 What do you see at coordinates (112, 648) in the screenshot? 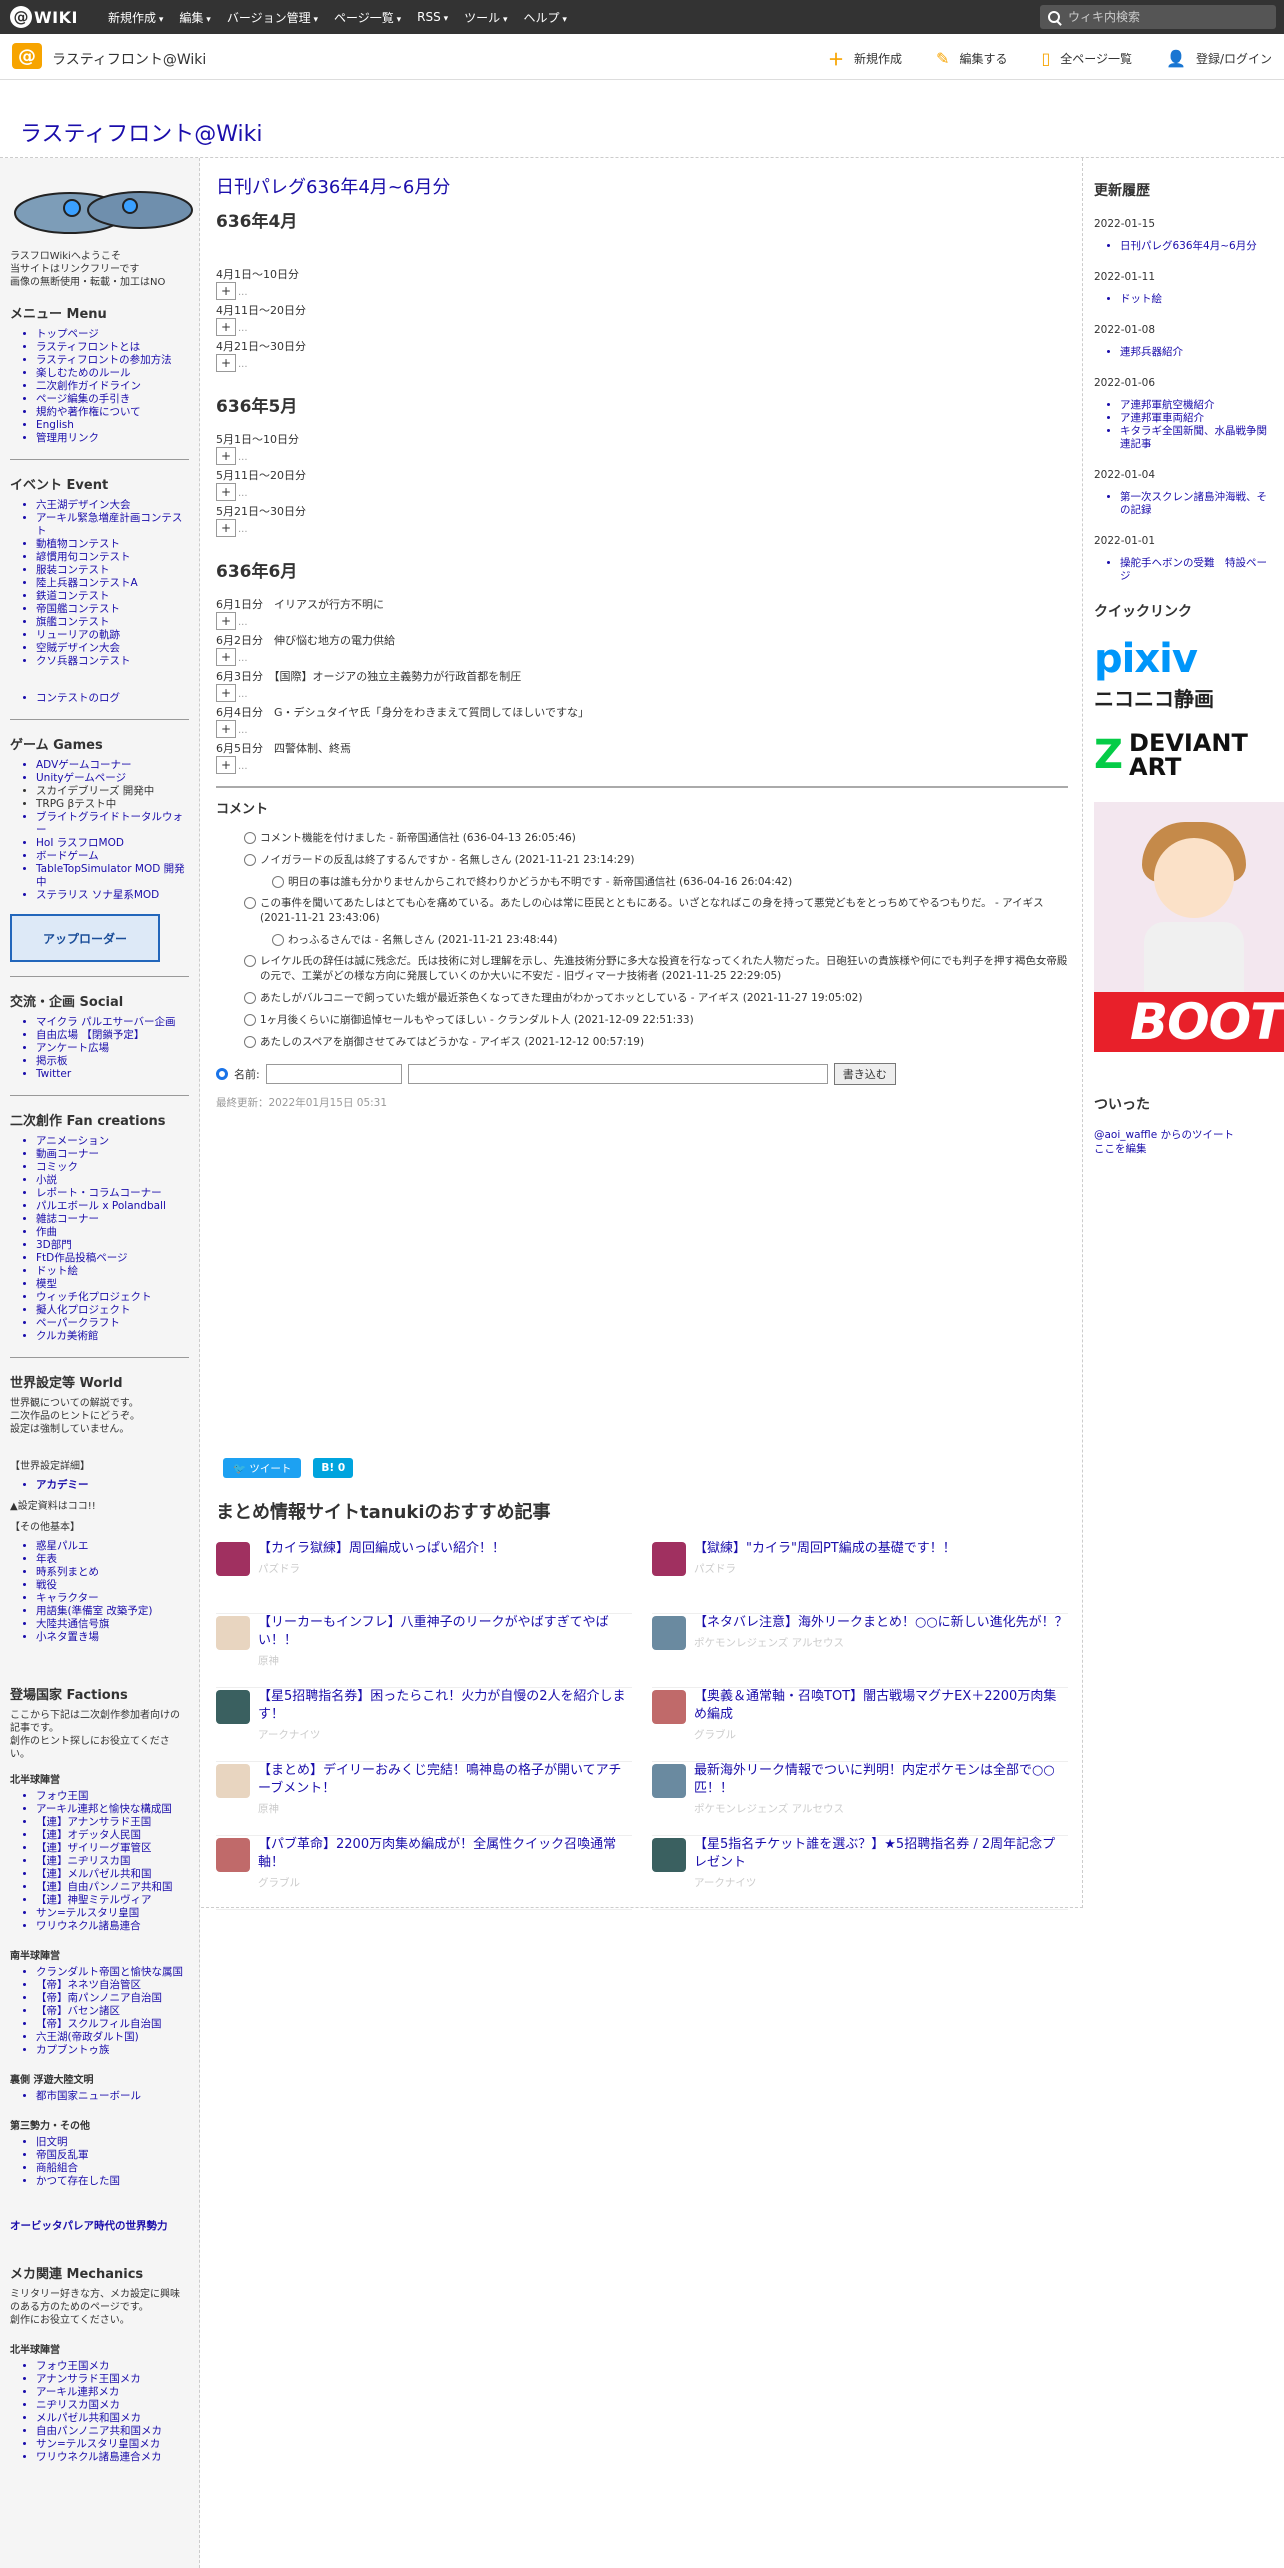
I see `event-link: 空賊デザイン大会` at bounding box center [112, 648].